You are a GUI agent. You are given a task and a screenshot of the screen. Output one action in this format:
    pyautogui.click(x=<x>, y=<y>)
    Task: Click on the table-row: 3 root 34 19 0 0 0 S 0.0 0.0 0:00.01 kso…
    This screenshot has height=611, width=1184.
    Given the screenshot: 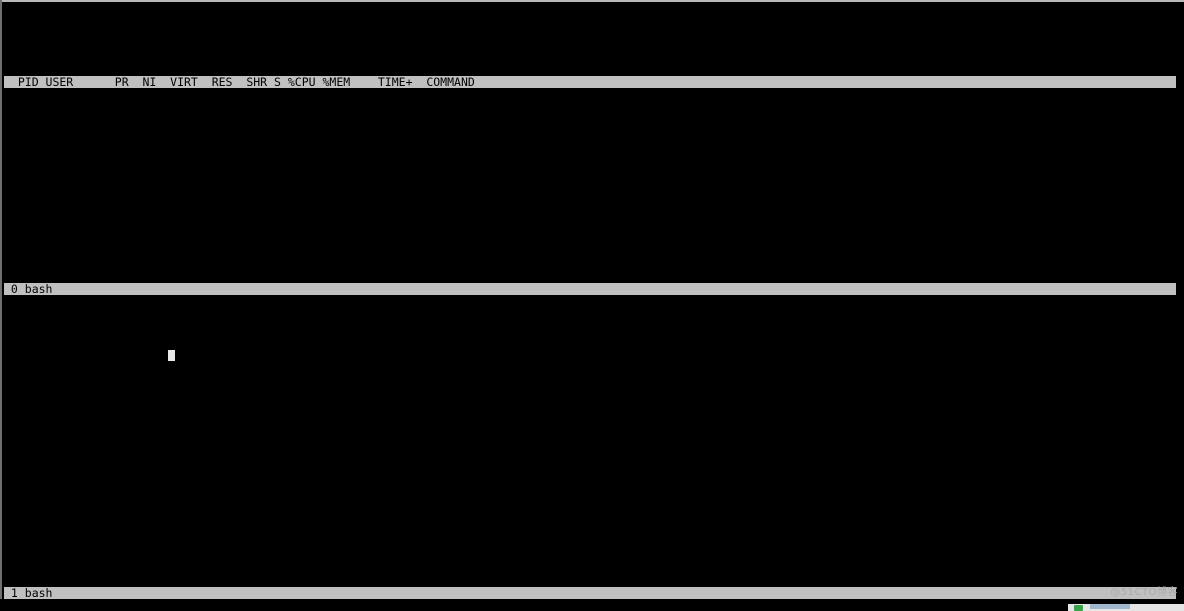 What is the action you would take?
    pyautogui.click(x=351, y=158)
    